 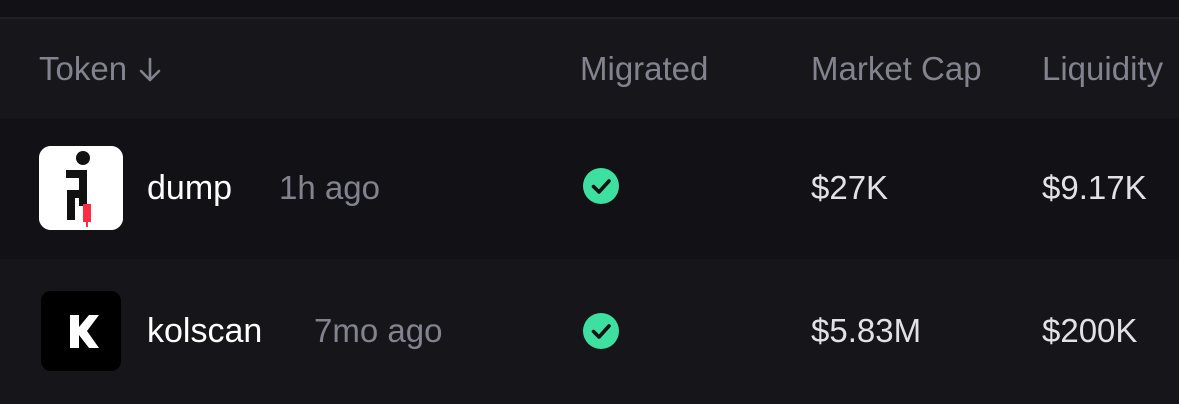 I want to click on liquidity-value: $200K, so click(x=1090, y=330).